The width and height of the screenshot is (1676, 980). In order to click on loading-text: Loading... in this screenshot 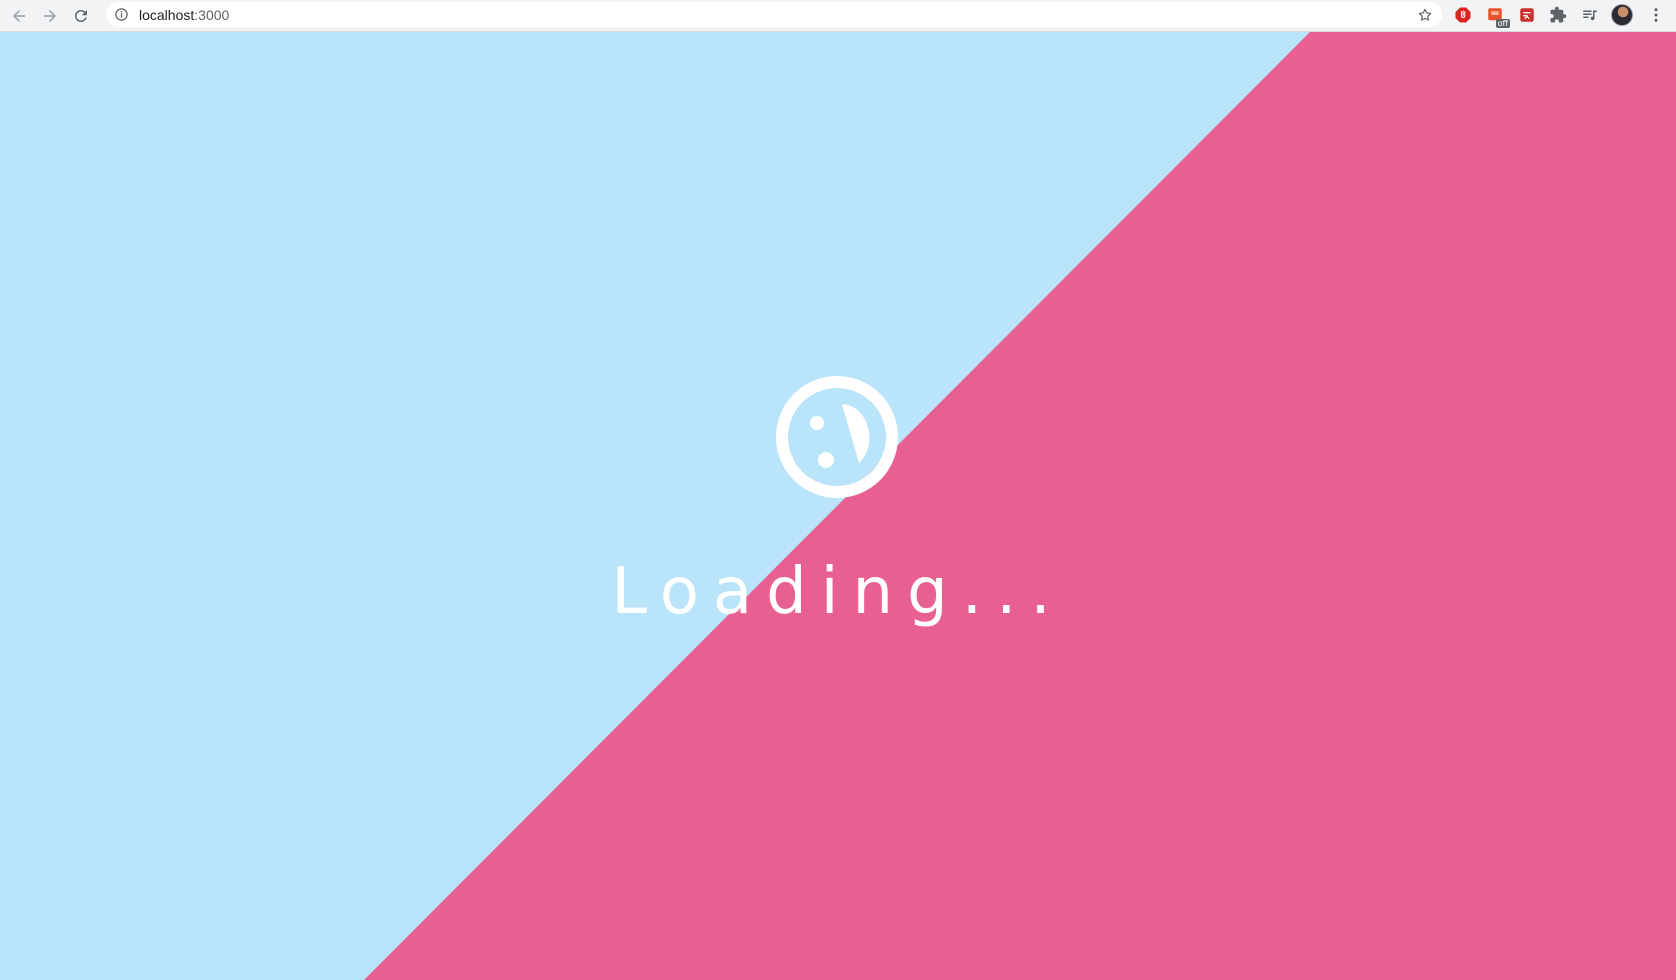, I will do `click(838, 592)`.